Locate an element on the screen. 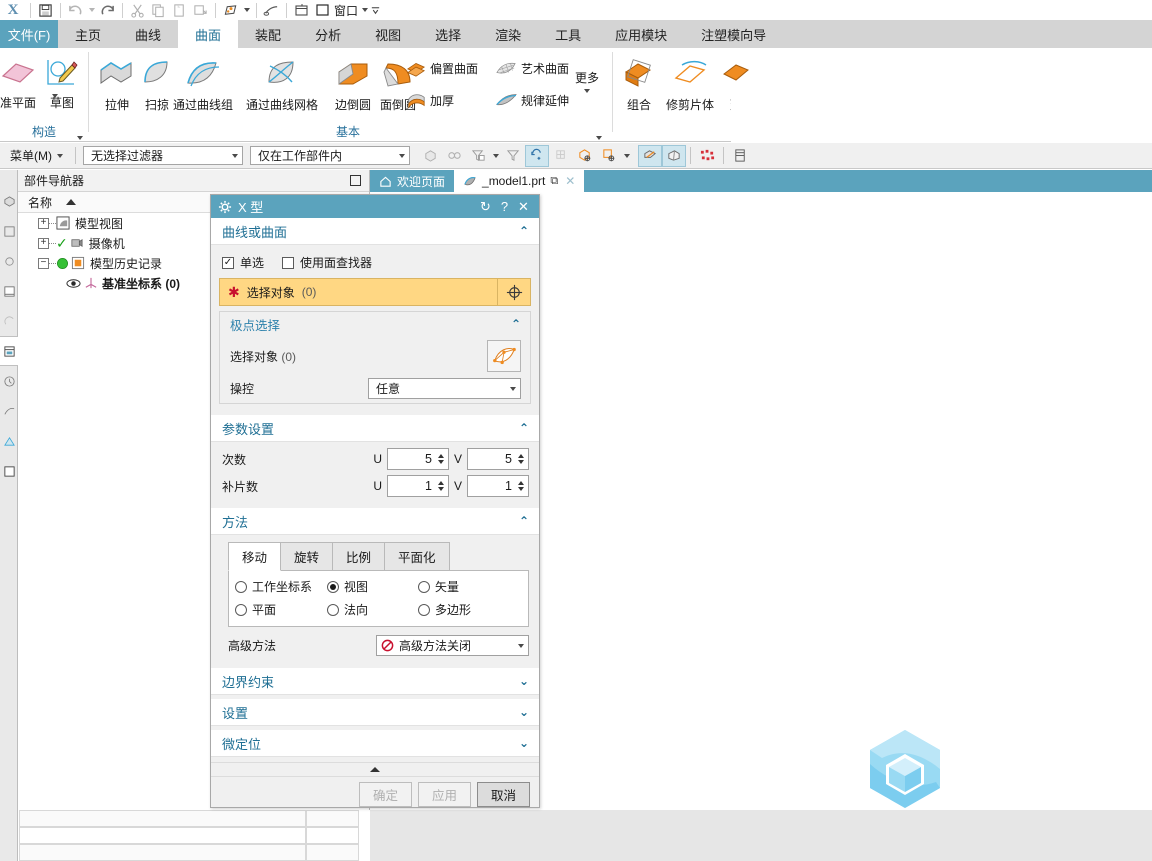 Image resolution: width=1152 pixels, height=861 pixels. select-object-field: ✱ 选择对象 (0) is located at coordinates (358, 292).